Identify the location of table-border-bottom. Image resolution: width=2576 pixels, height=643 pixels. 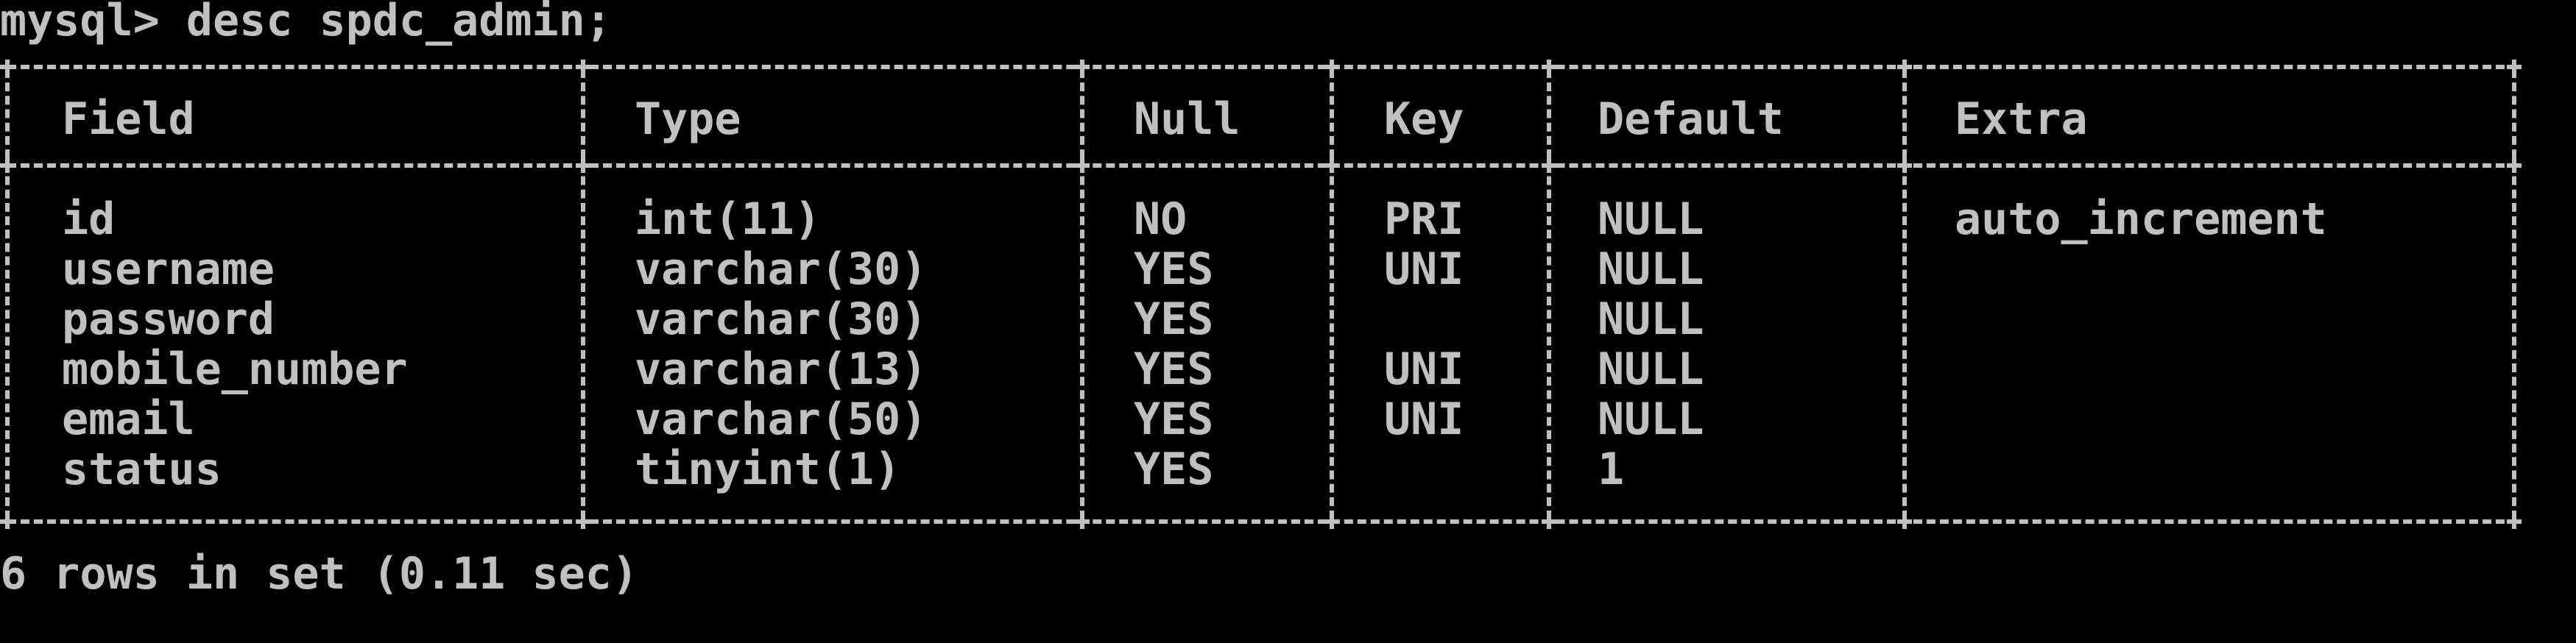
(1262, 521).